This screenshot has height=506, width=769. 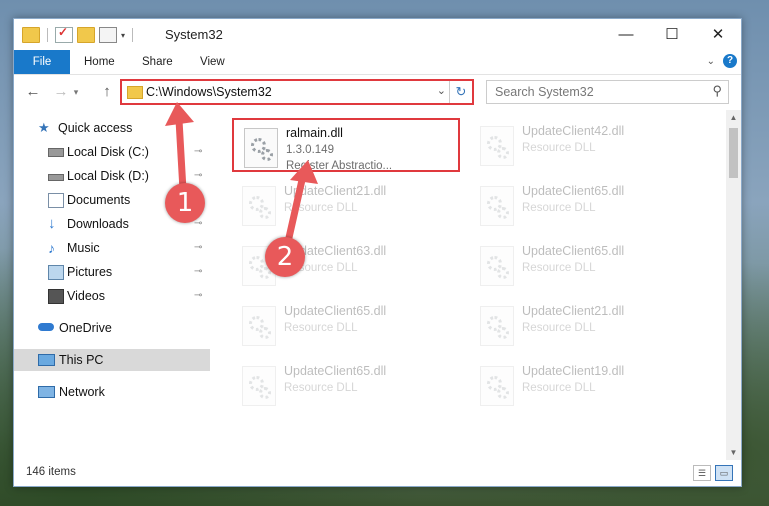 What do you see at coordinates (209, 92) in the screenshot?
I see `address-path: C:\Windows\System32` at bounding box center [209, 92].